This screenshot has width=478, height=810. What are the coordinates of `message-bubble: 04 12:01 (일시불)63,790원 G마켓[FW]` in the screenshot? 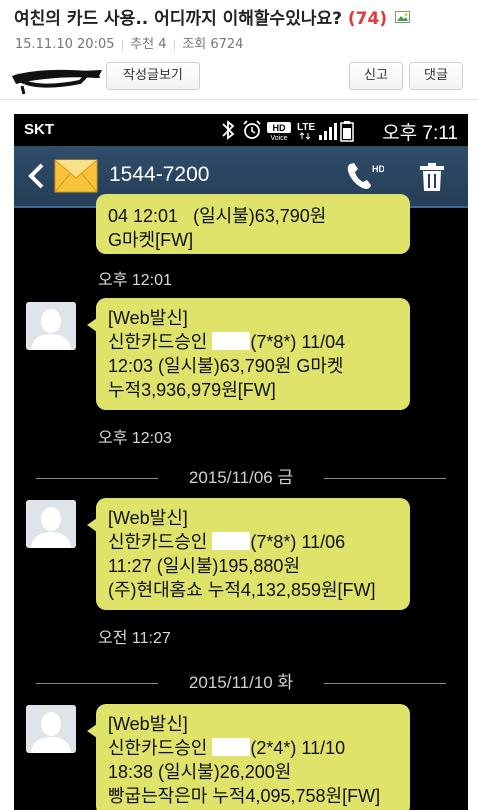 It's located at (253, 224).